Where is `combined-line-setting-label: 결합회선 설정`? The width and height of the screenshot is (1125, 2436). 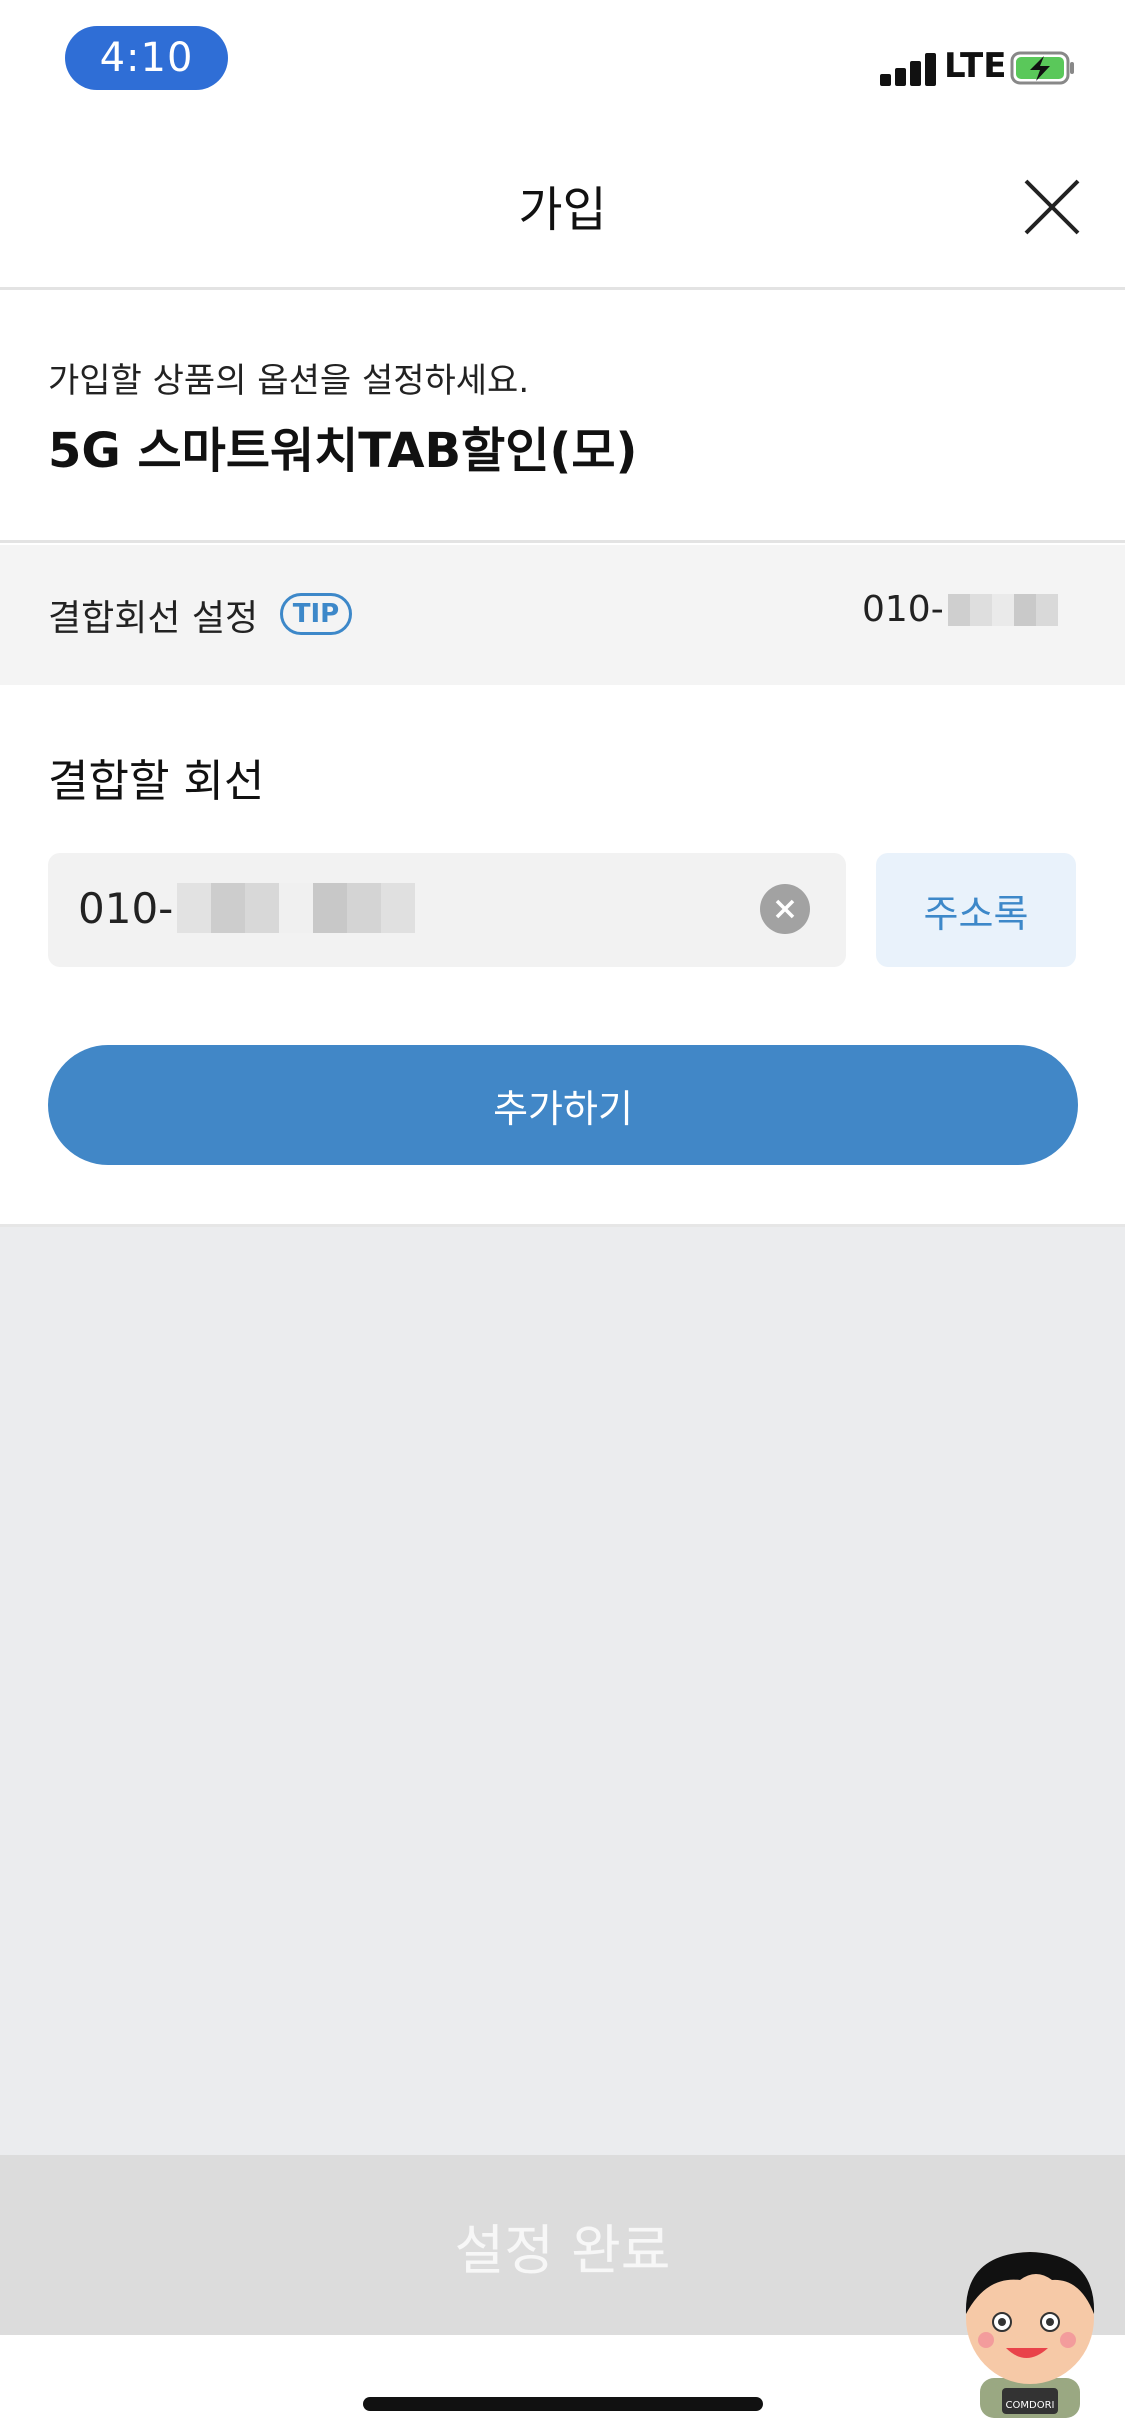 combined-line-setting-label: 결합회선 설정 is located at coordinates (153, 618).